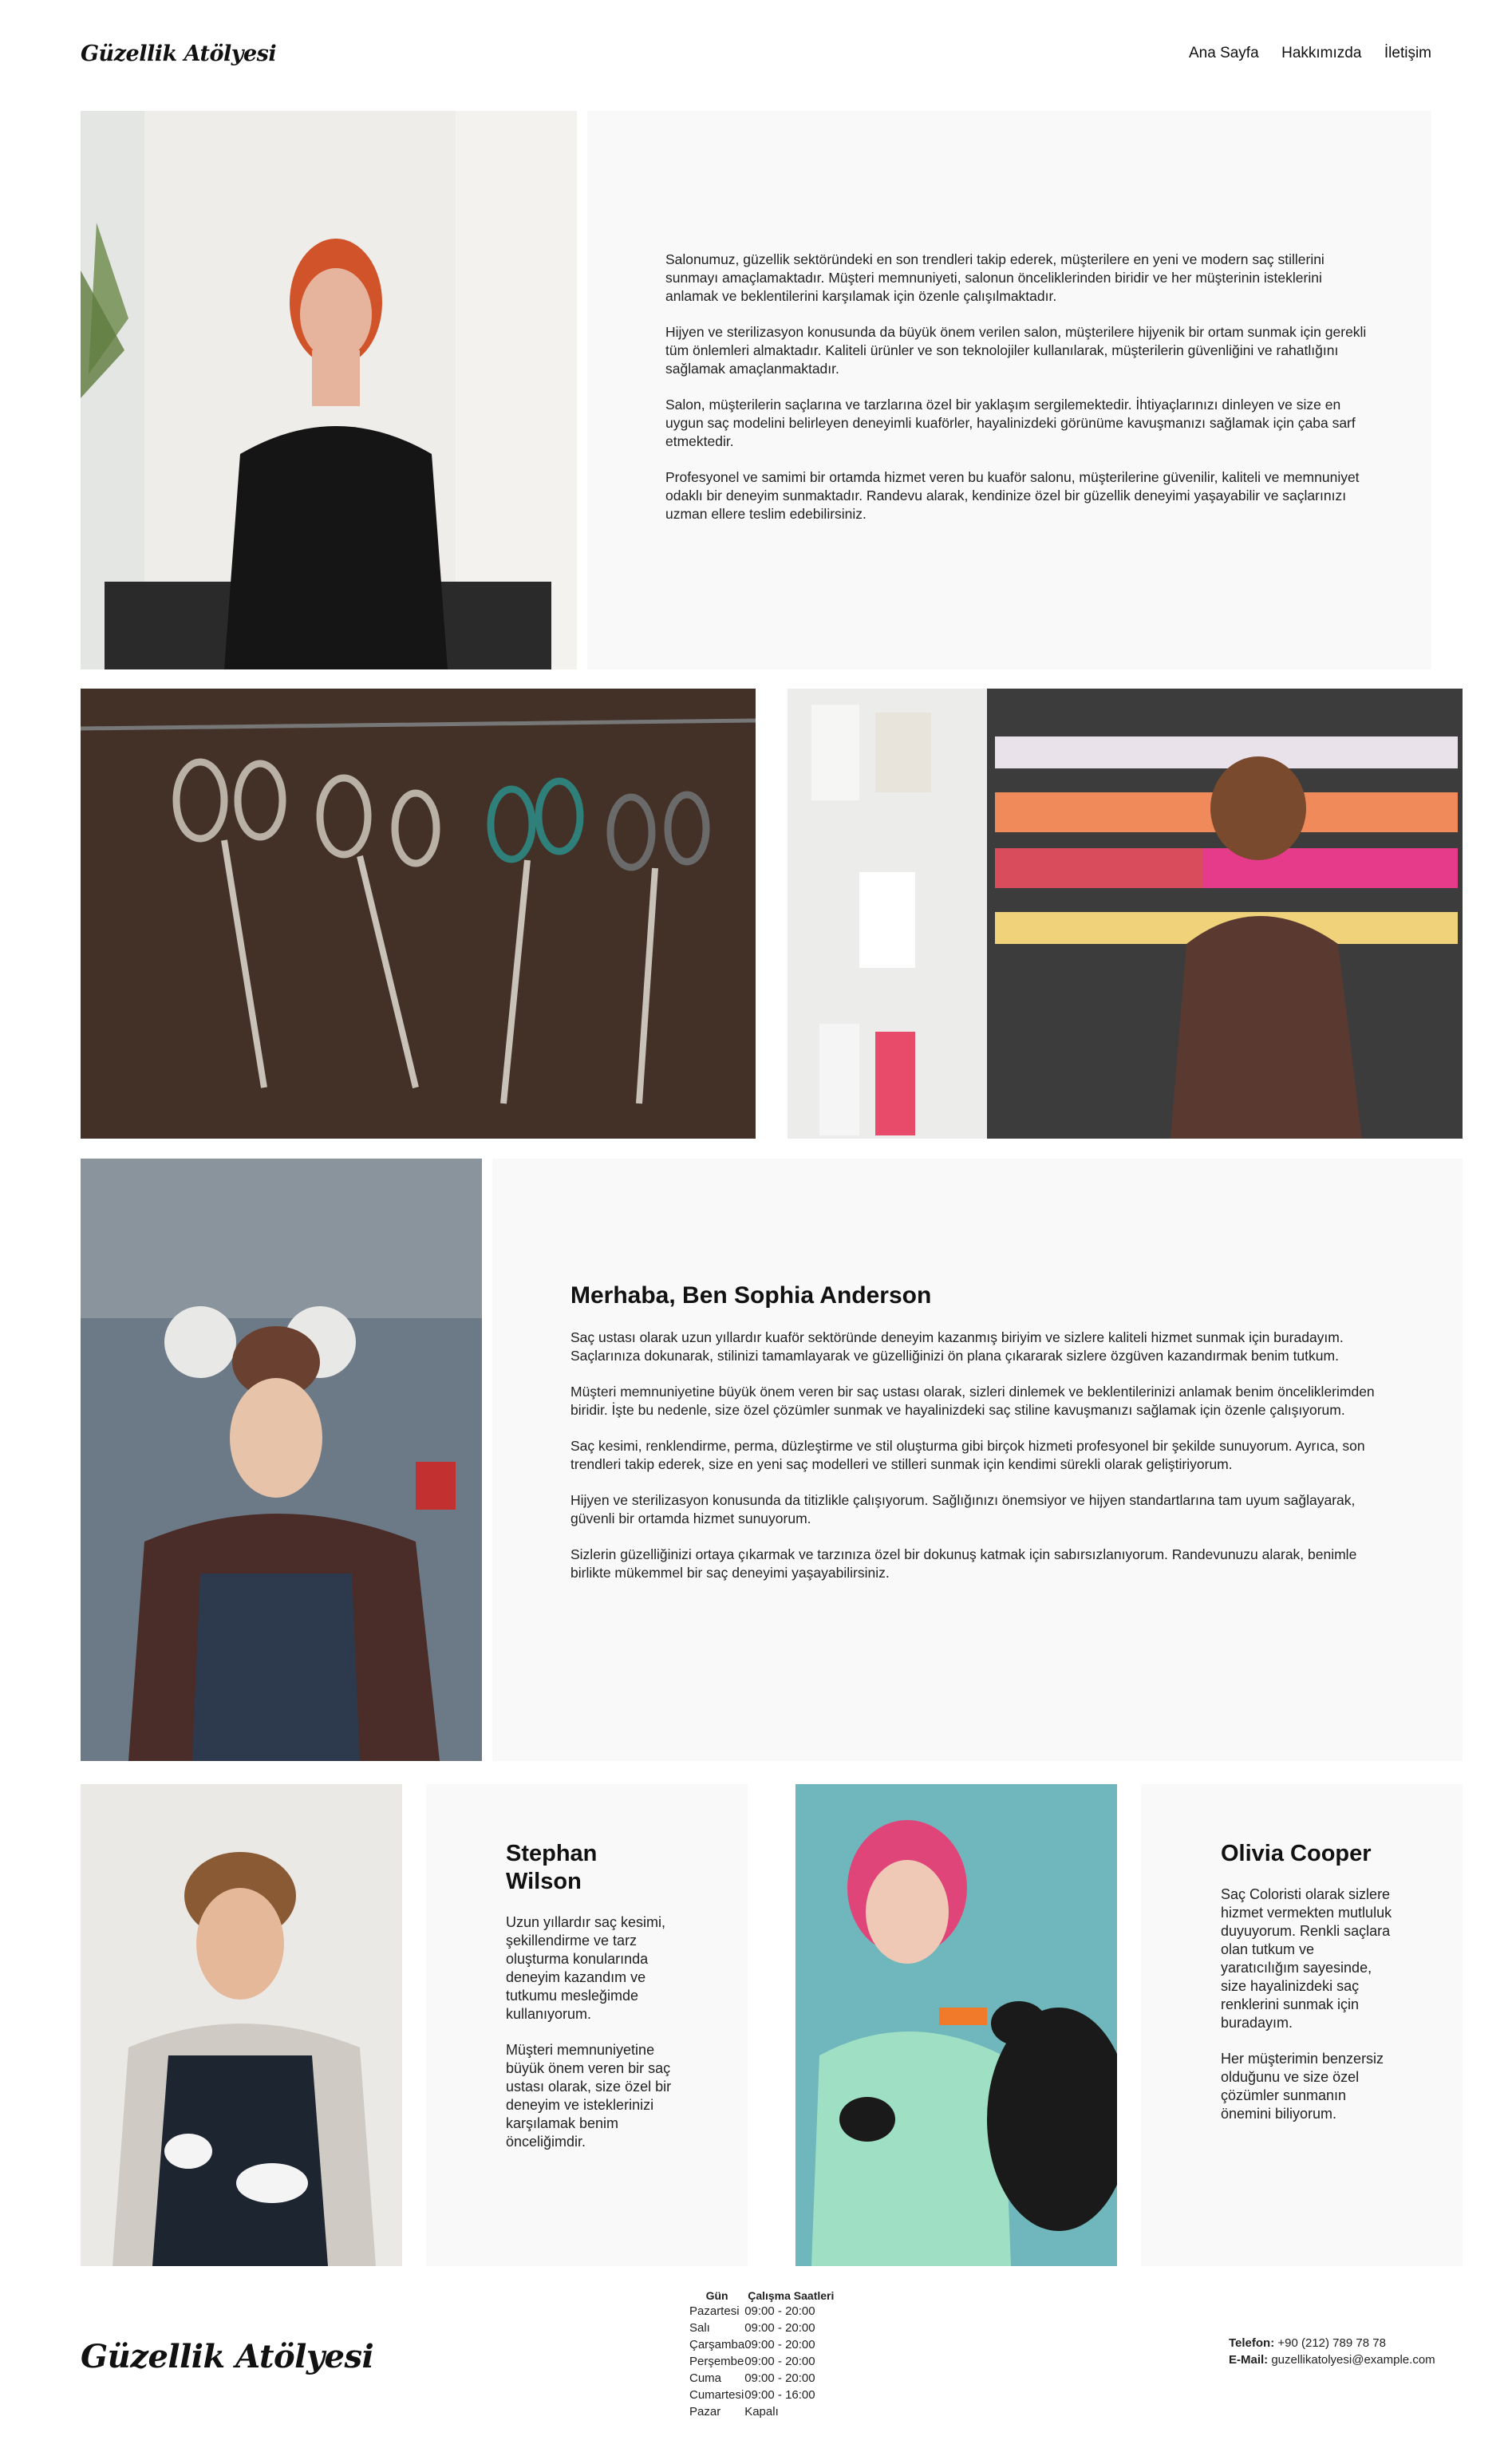  What do you see at coordinates (956, 2025) in the screenshot?
I see `olivia-cooper-photo` at bounding box center [956, 2025].